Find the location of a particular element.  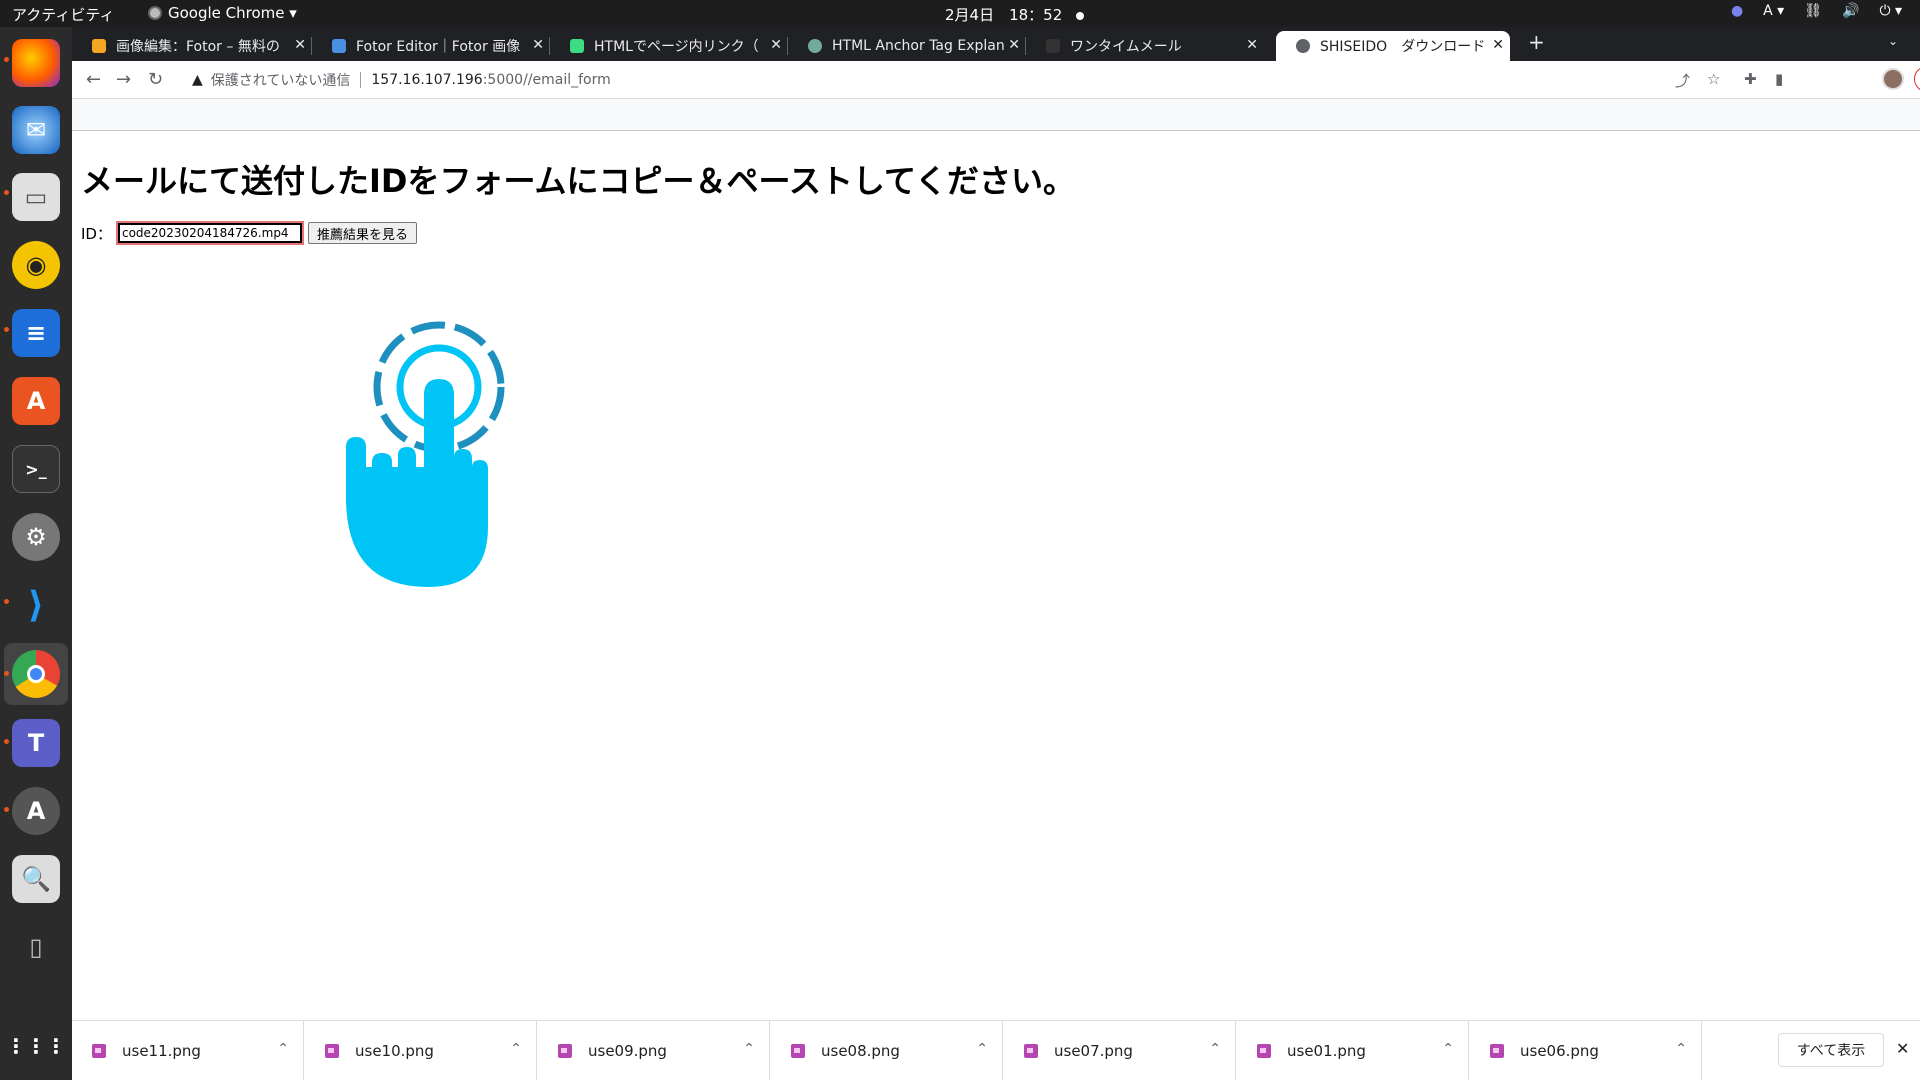

chrome-small-icon is located at coordinates (155, 13).